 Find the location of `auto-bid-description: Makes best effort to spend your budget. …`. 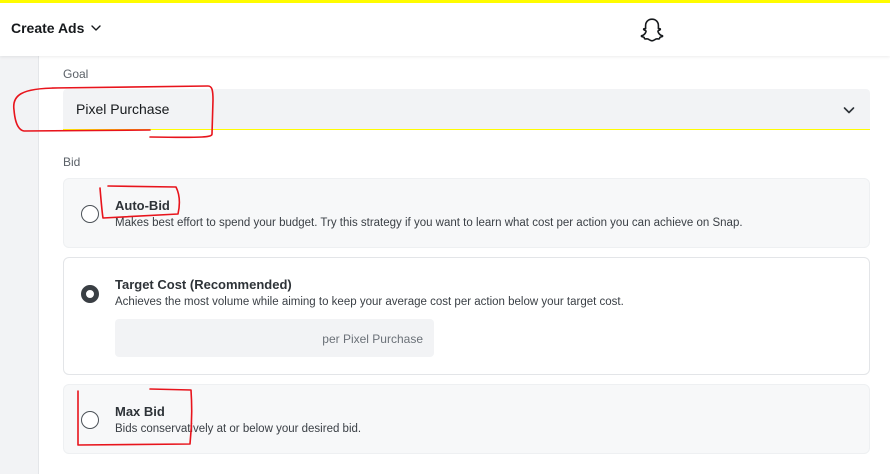

auto-bid-description: Makes best effort to spend your budget. … is located at coordinates (429, 223).